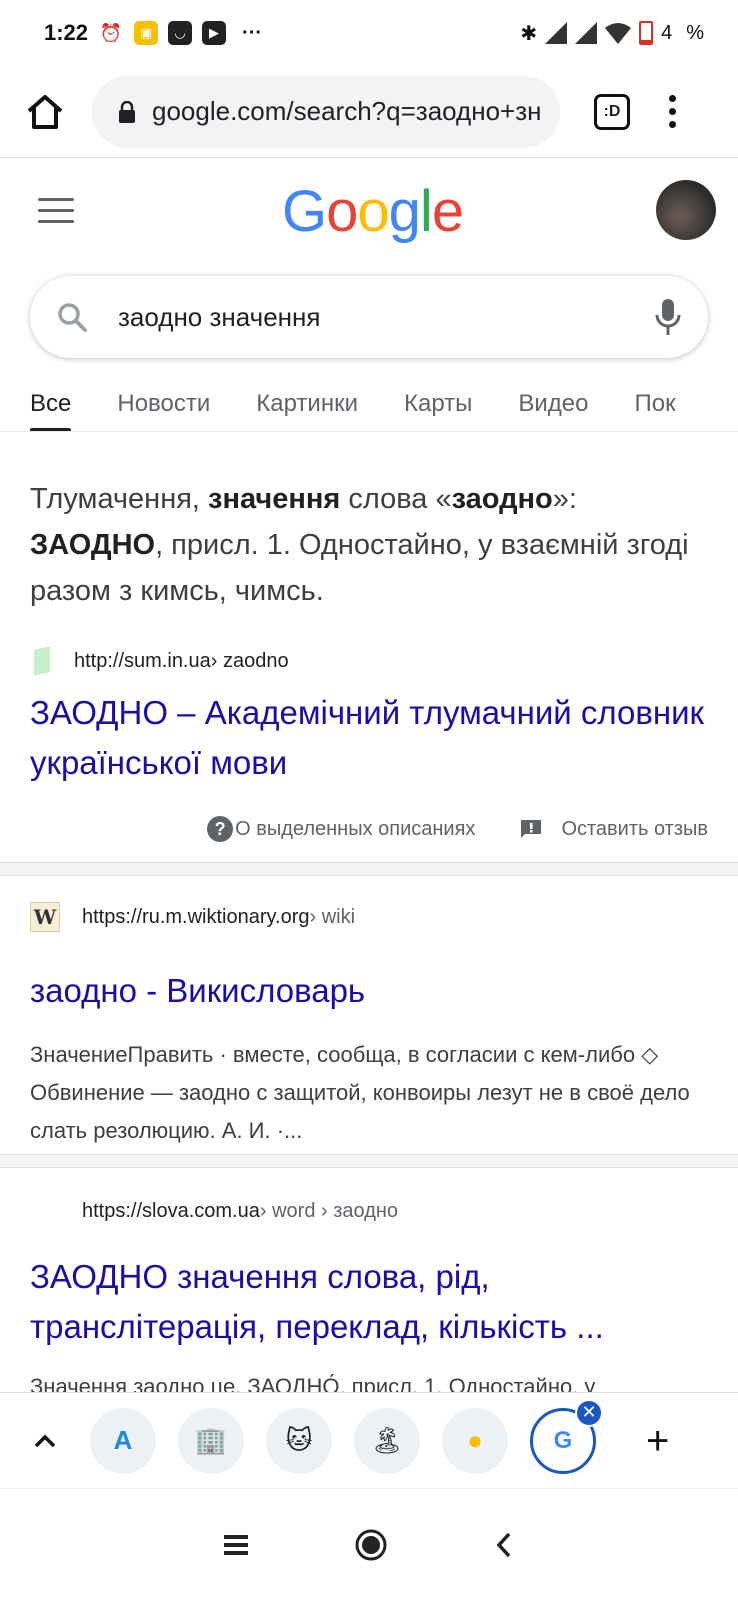 This screenshot has height=1600, width=738. I want to click on feedback-icon, so click(531, 829).